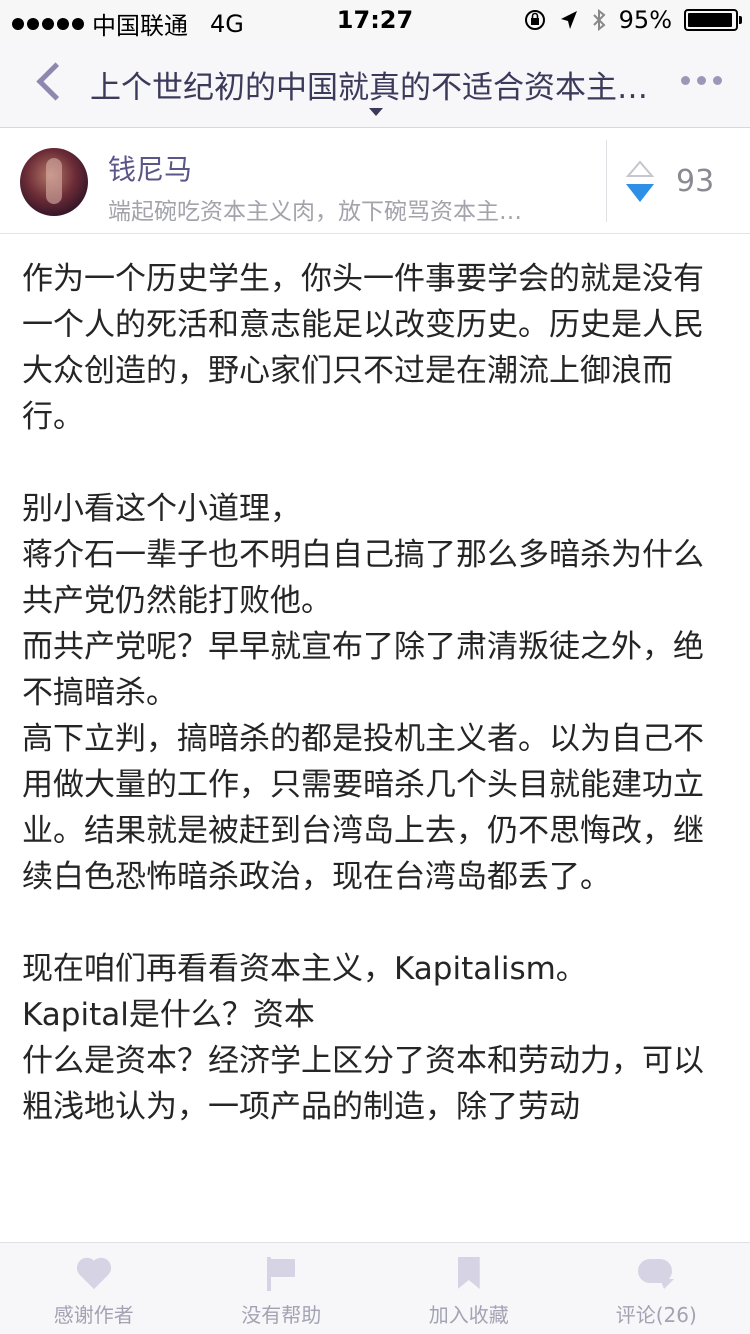 This screenshot has width=750, height=1334. What do you see at coordinates (640, 169) in the screenshot?
I see `upvote-icon` at bounding box center [640, 169].